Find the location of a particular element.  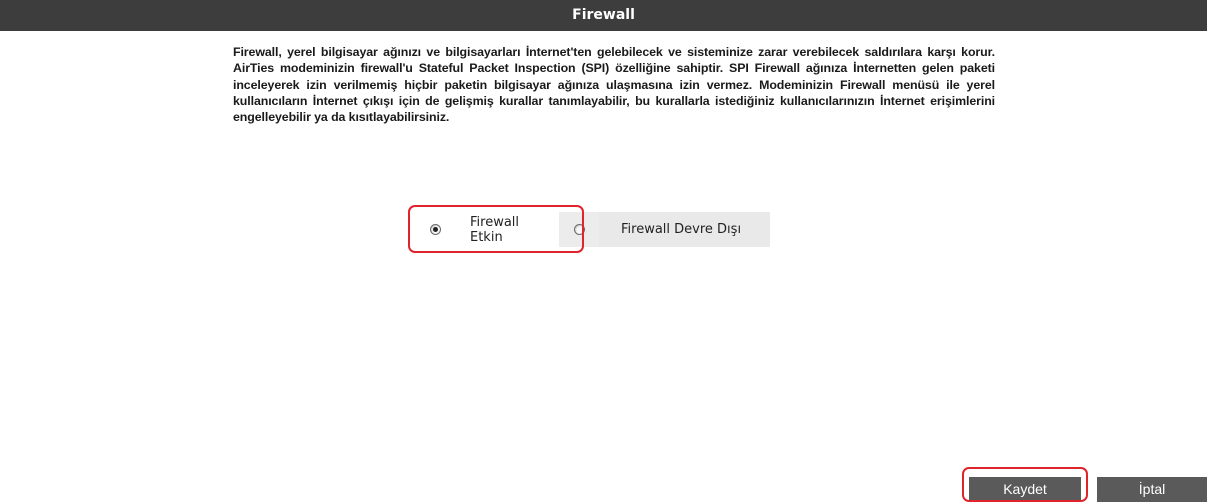

radio-unchecked-icon is located at coordinates (579, 229).